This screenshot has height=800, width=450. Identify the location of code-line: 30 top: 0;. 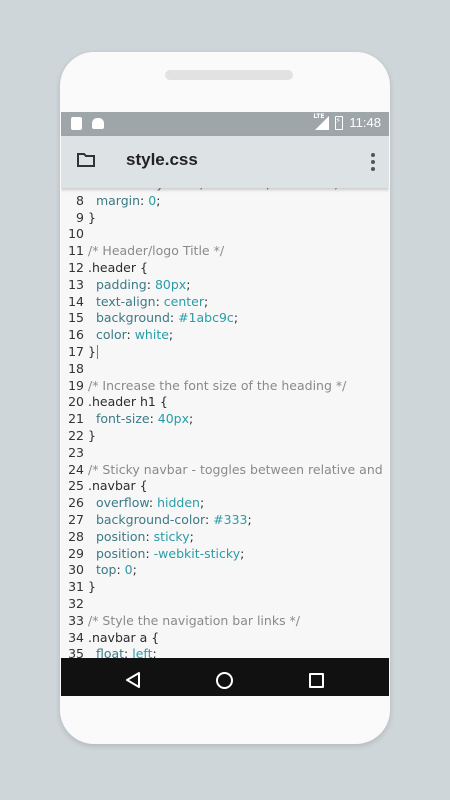
(222, 570).